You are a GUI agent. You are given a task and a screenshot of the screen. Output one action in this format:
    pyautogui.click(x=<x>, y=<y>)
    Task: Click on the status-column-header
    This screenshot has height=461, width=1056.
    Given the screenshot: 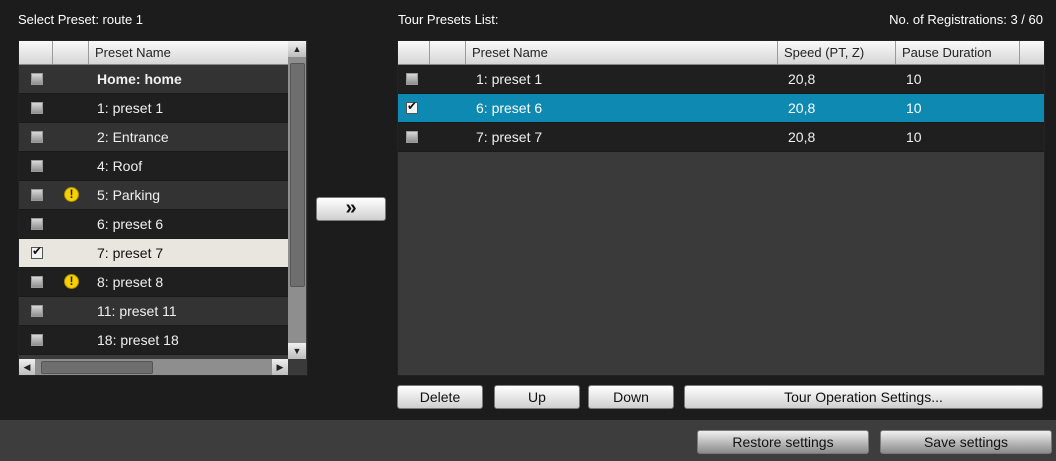 What is the action you would take?
    pyautogui.click(x=71, y=52)
    